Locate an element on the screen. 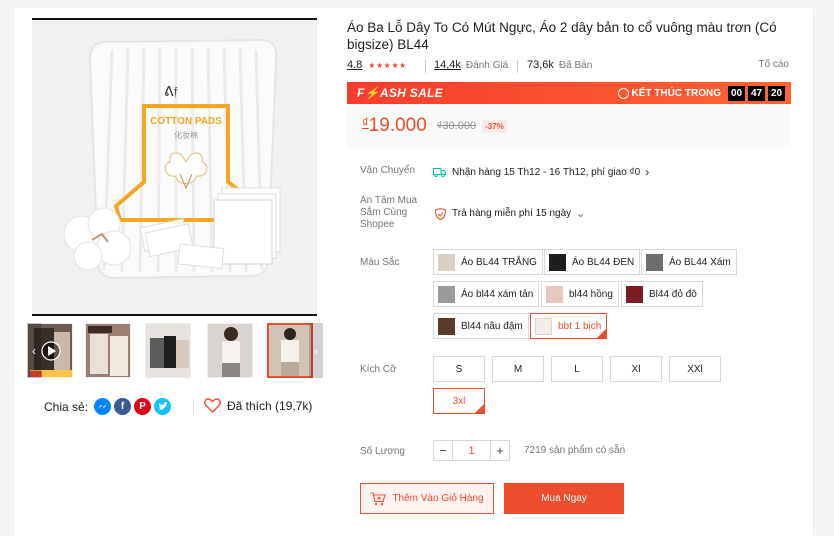 This screenshot has width=834, height=536. color-option-nau-dam: Bl44 nâu đậm is located at coordinates (481, 326).